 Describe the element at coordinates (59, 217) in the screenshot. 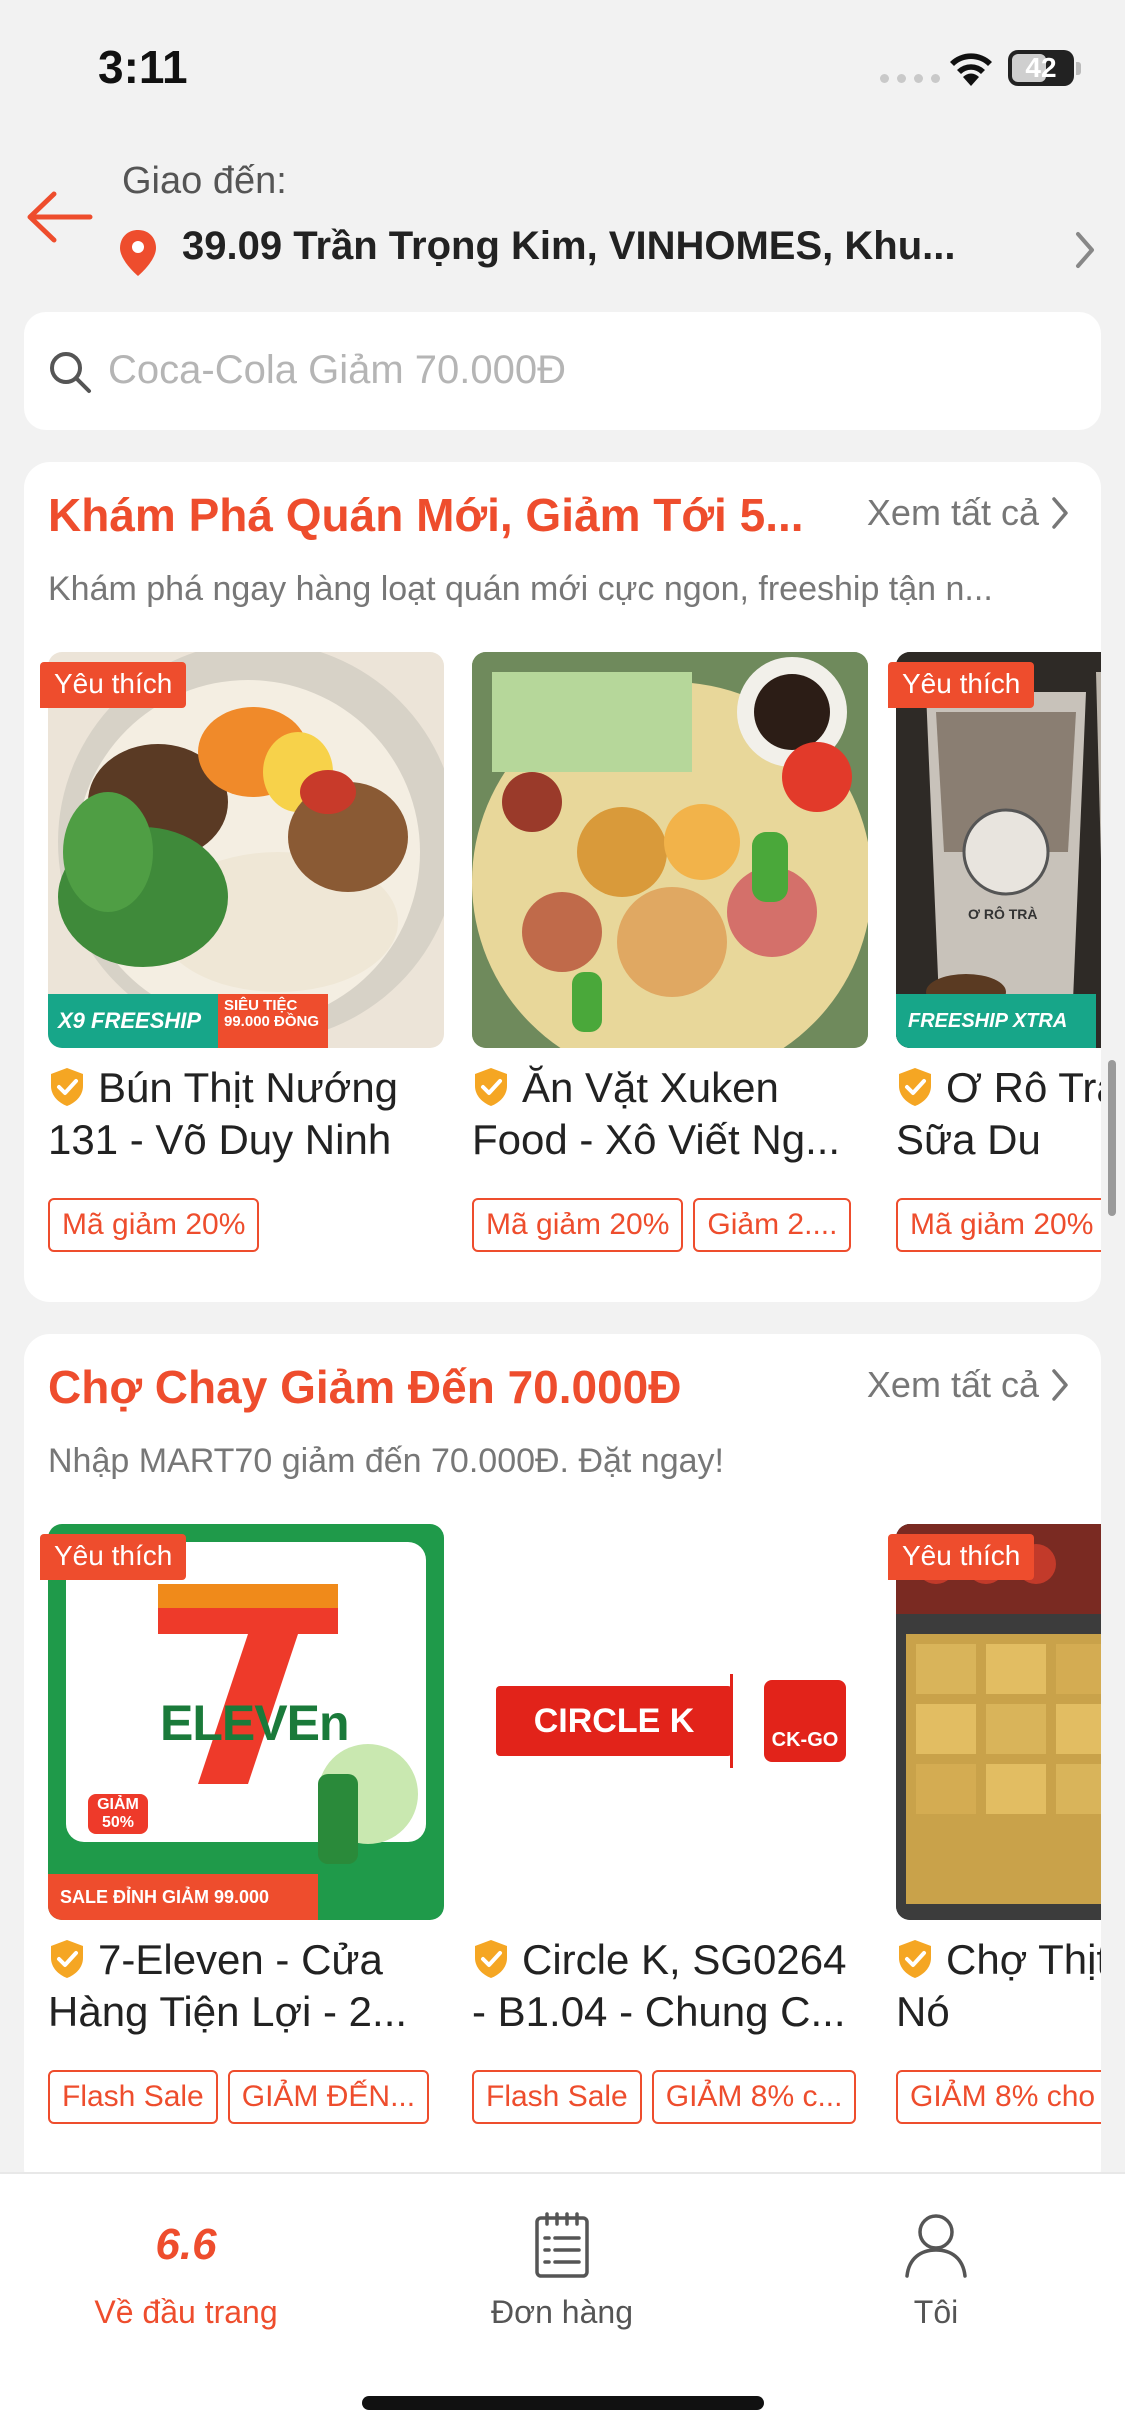

I see `back-arrow-icon` at that location.